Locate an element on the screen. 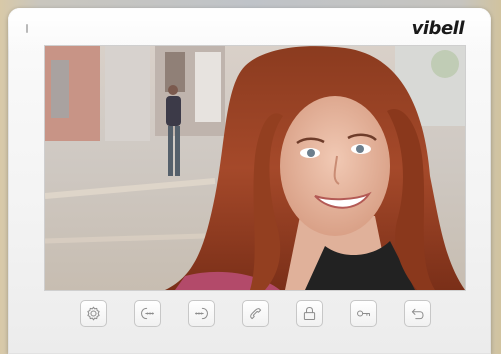 The height and width of the screenshot is (354, 501). key-icon is located at coordinates (363, 313).